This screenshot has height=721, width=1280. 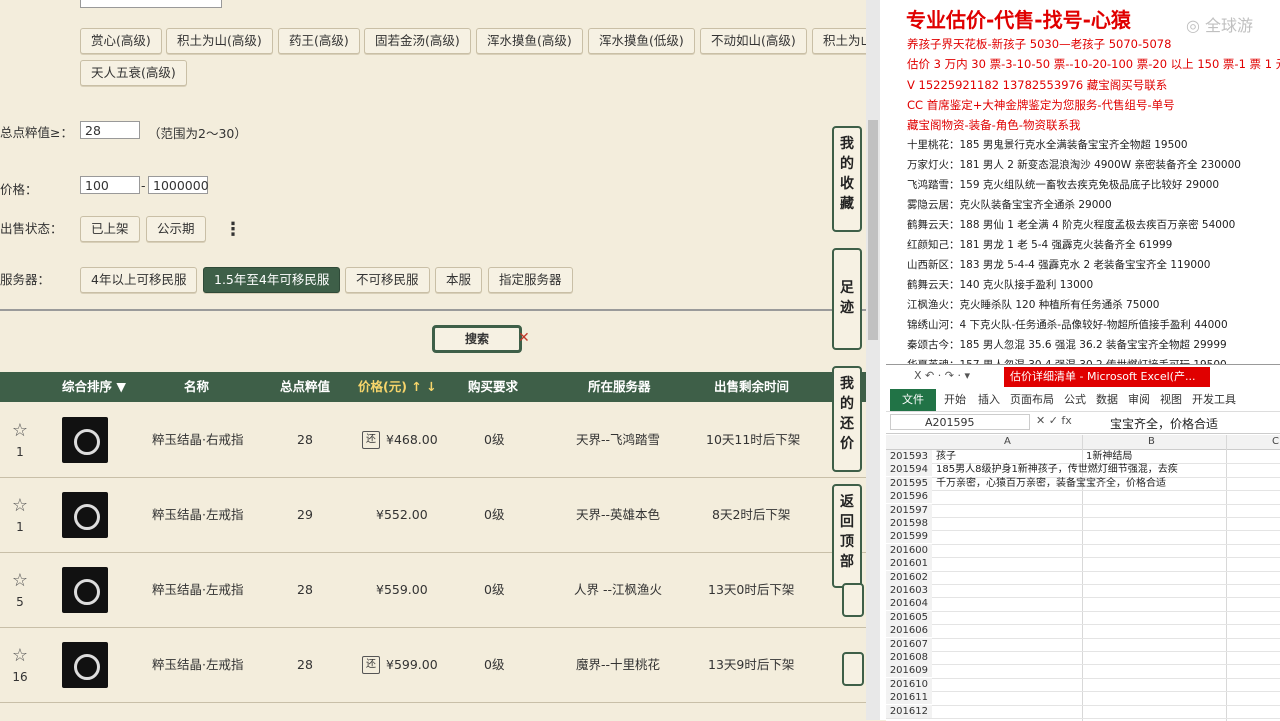 I want to click on row-number: 201593, so click(x=909, y=456).